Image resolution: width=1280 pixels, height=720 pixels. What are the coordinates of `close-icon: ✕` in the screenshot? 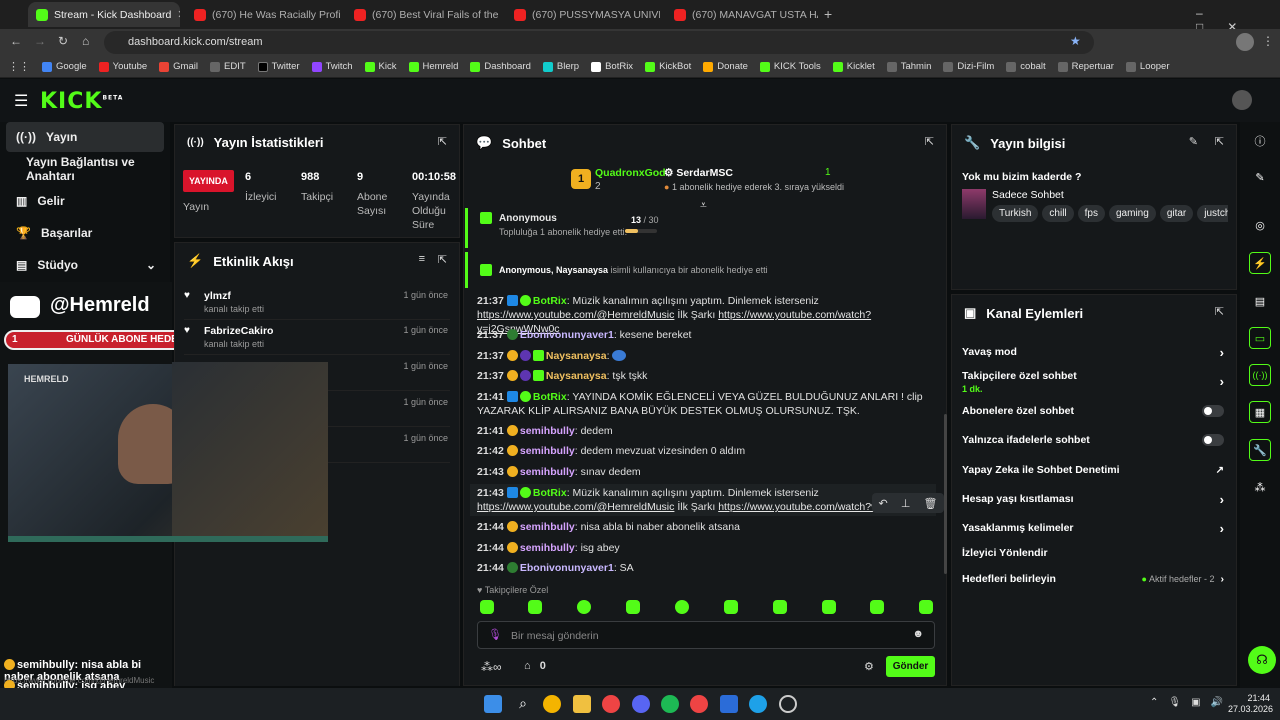 It's located at (178, 14).